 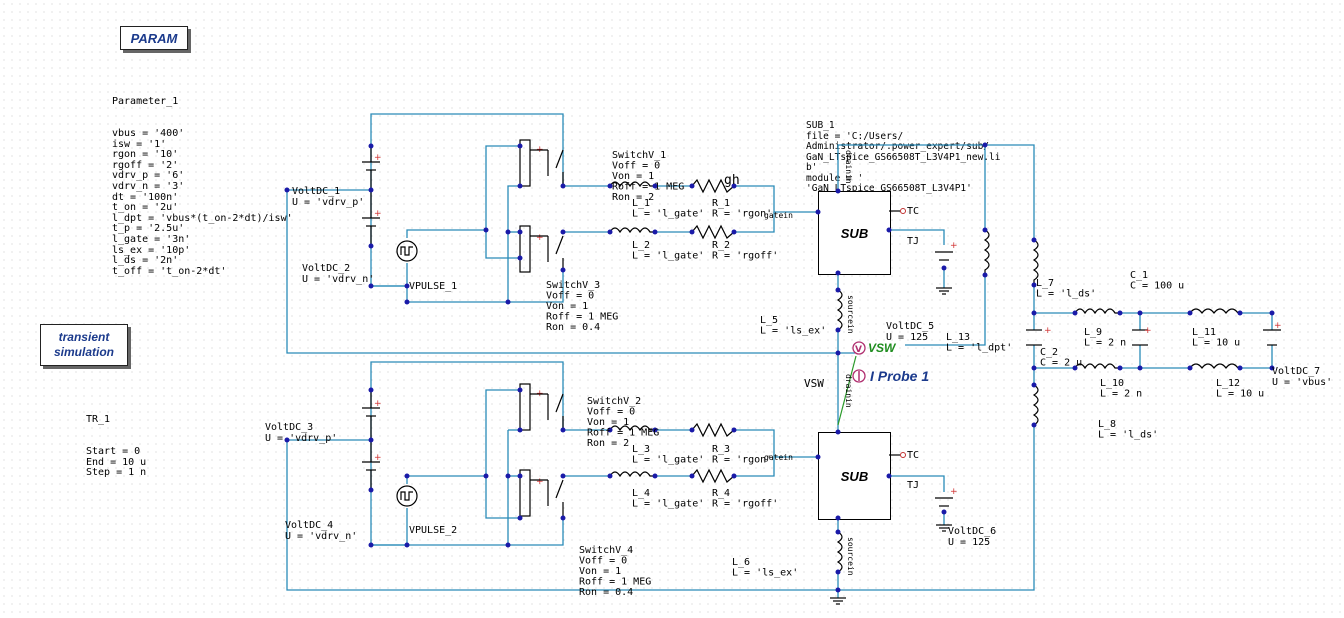 I want to click on sw4-param-line: Voff = 0, so click(x=603, y=561).